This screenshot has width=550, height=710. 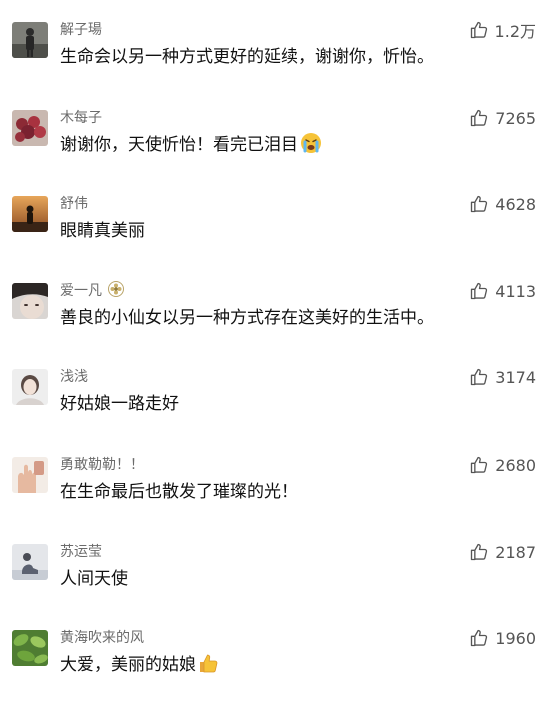 What do you see at coordinates (81, 552) in the screenshot?
I see `nickname: 苏运莹` at bounding box center [81, 552].